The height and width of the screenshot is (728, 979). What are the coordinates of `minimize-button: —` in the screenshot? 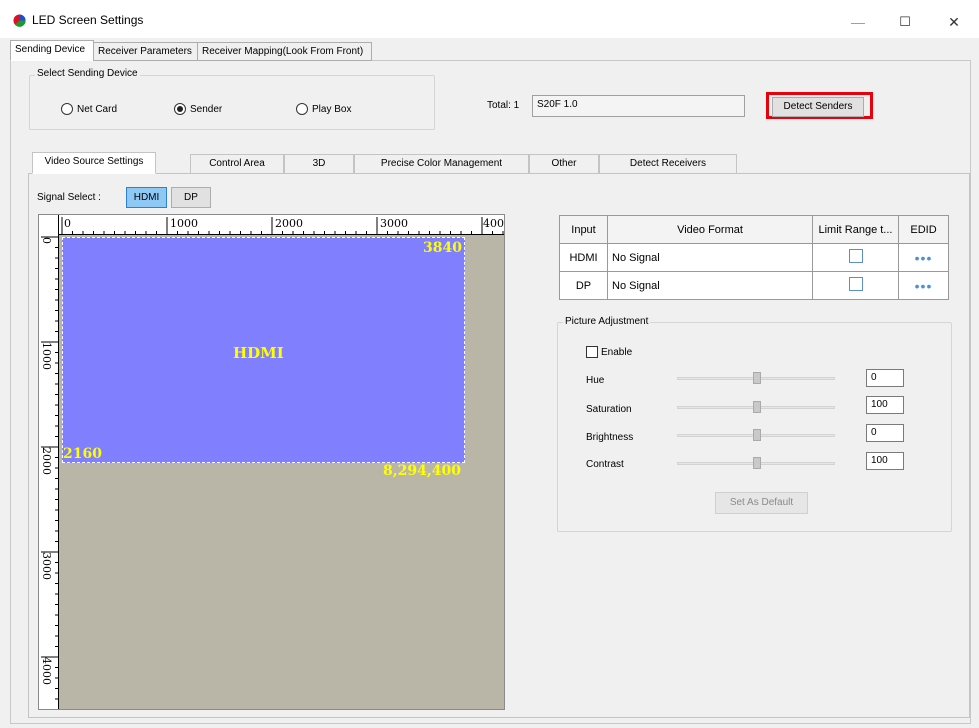 It's located at (858, 22).